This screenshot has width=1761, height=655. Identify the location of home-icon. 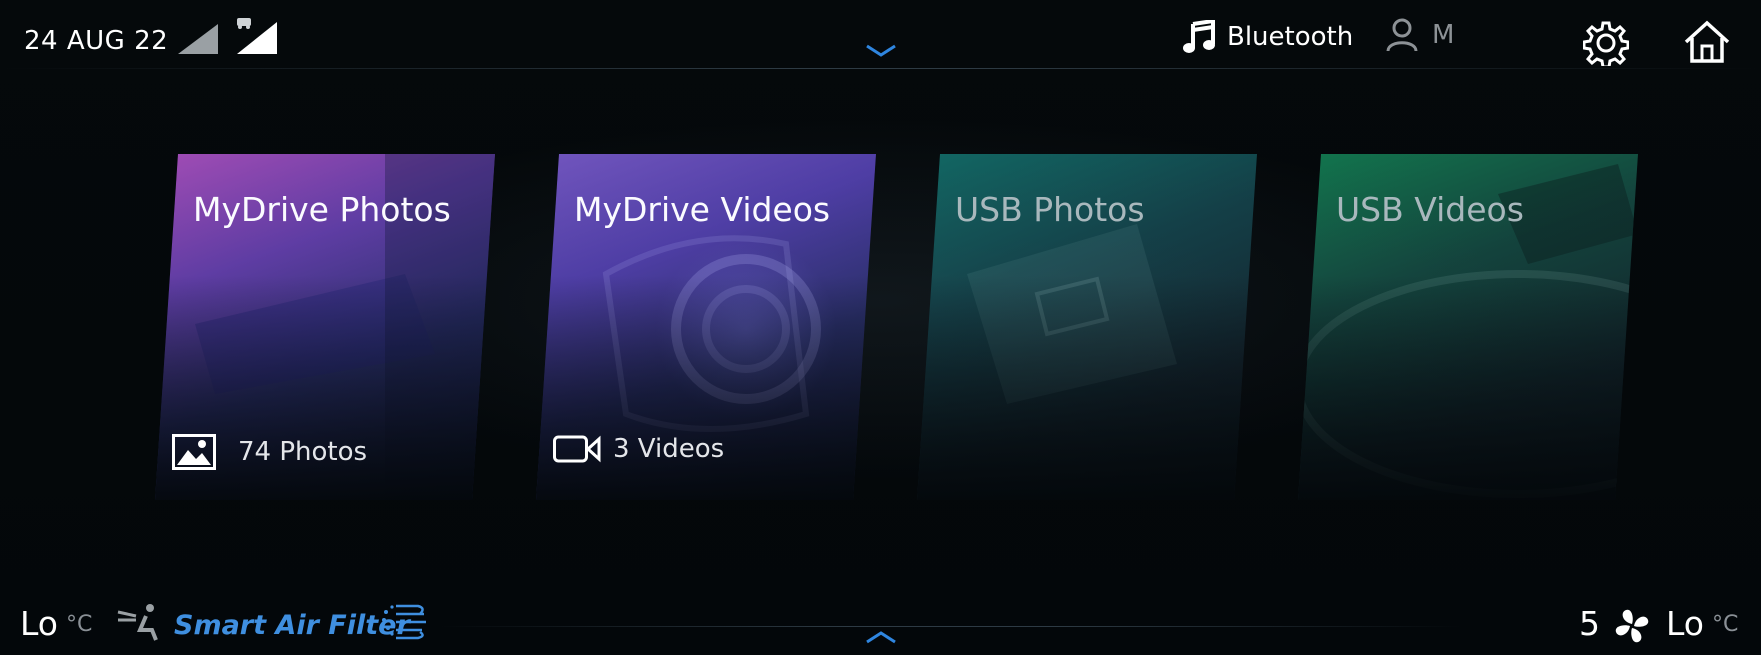
(1707, 42).